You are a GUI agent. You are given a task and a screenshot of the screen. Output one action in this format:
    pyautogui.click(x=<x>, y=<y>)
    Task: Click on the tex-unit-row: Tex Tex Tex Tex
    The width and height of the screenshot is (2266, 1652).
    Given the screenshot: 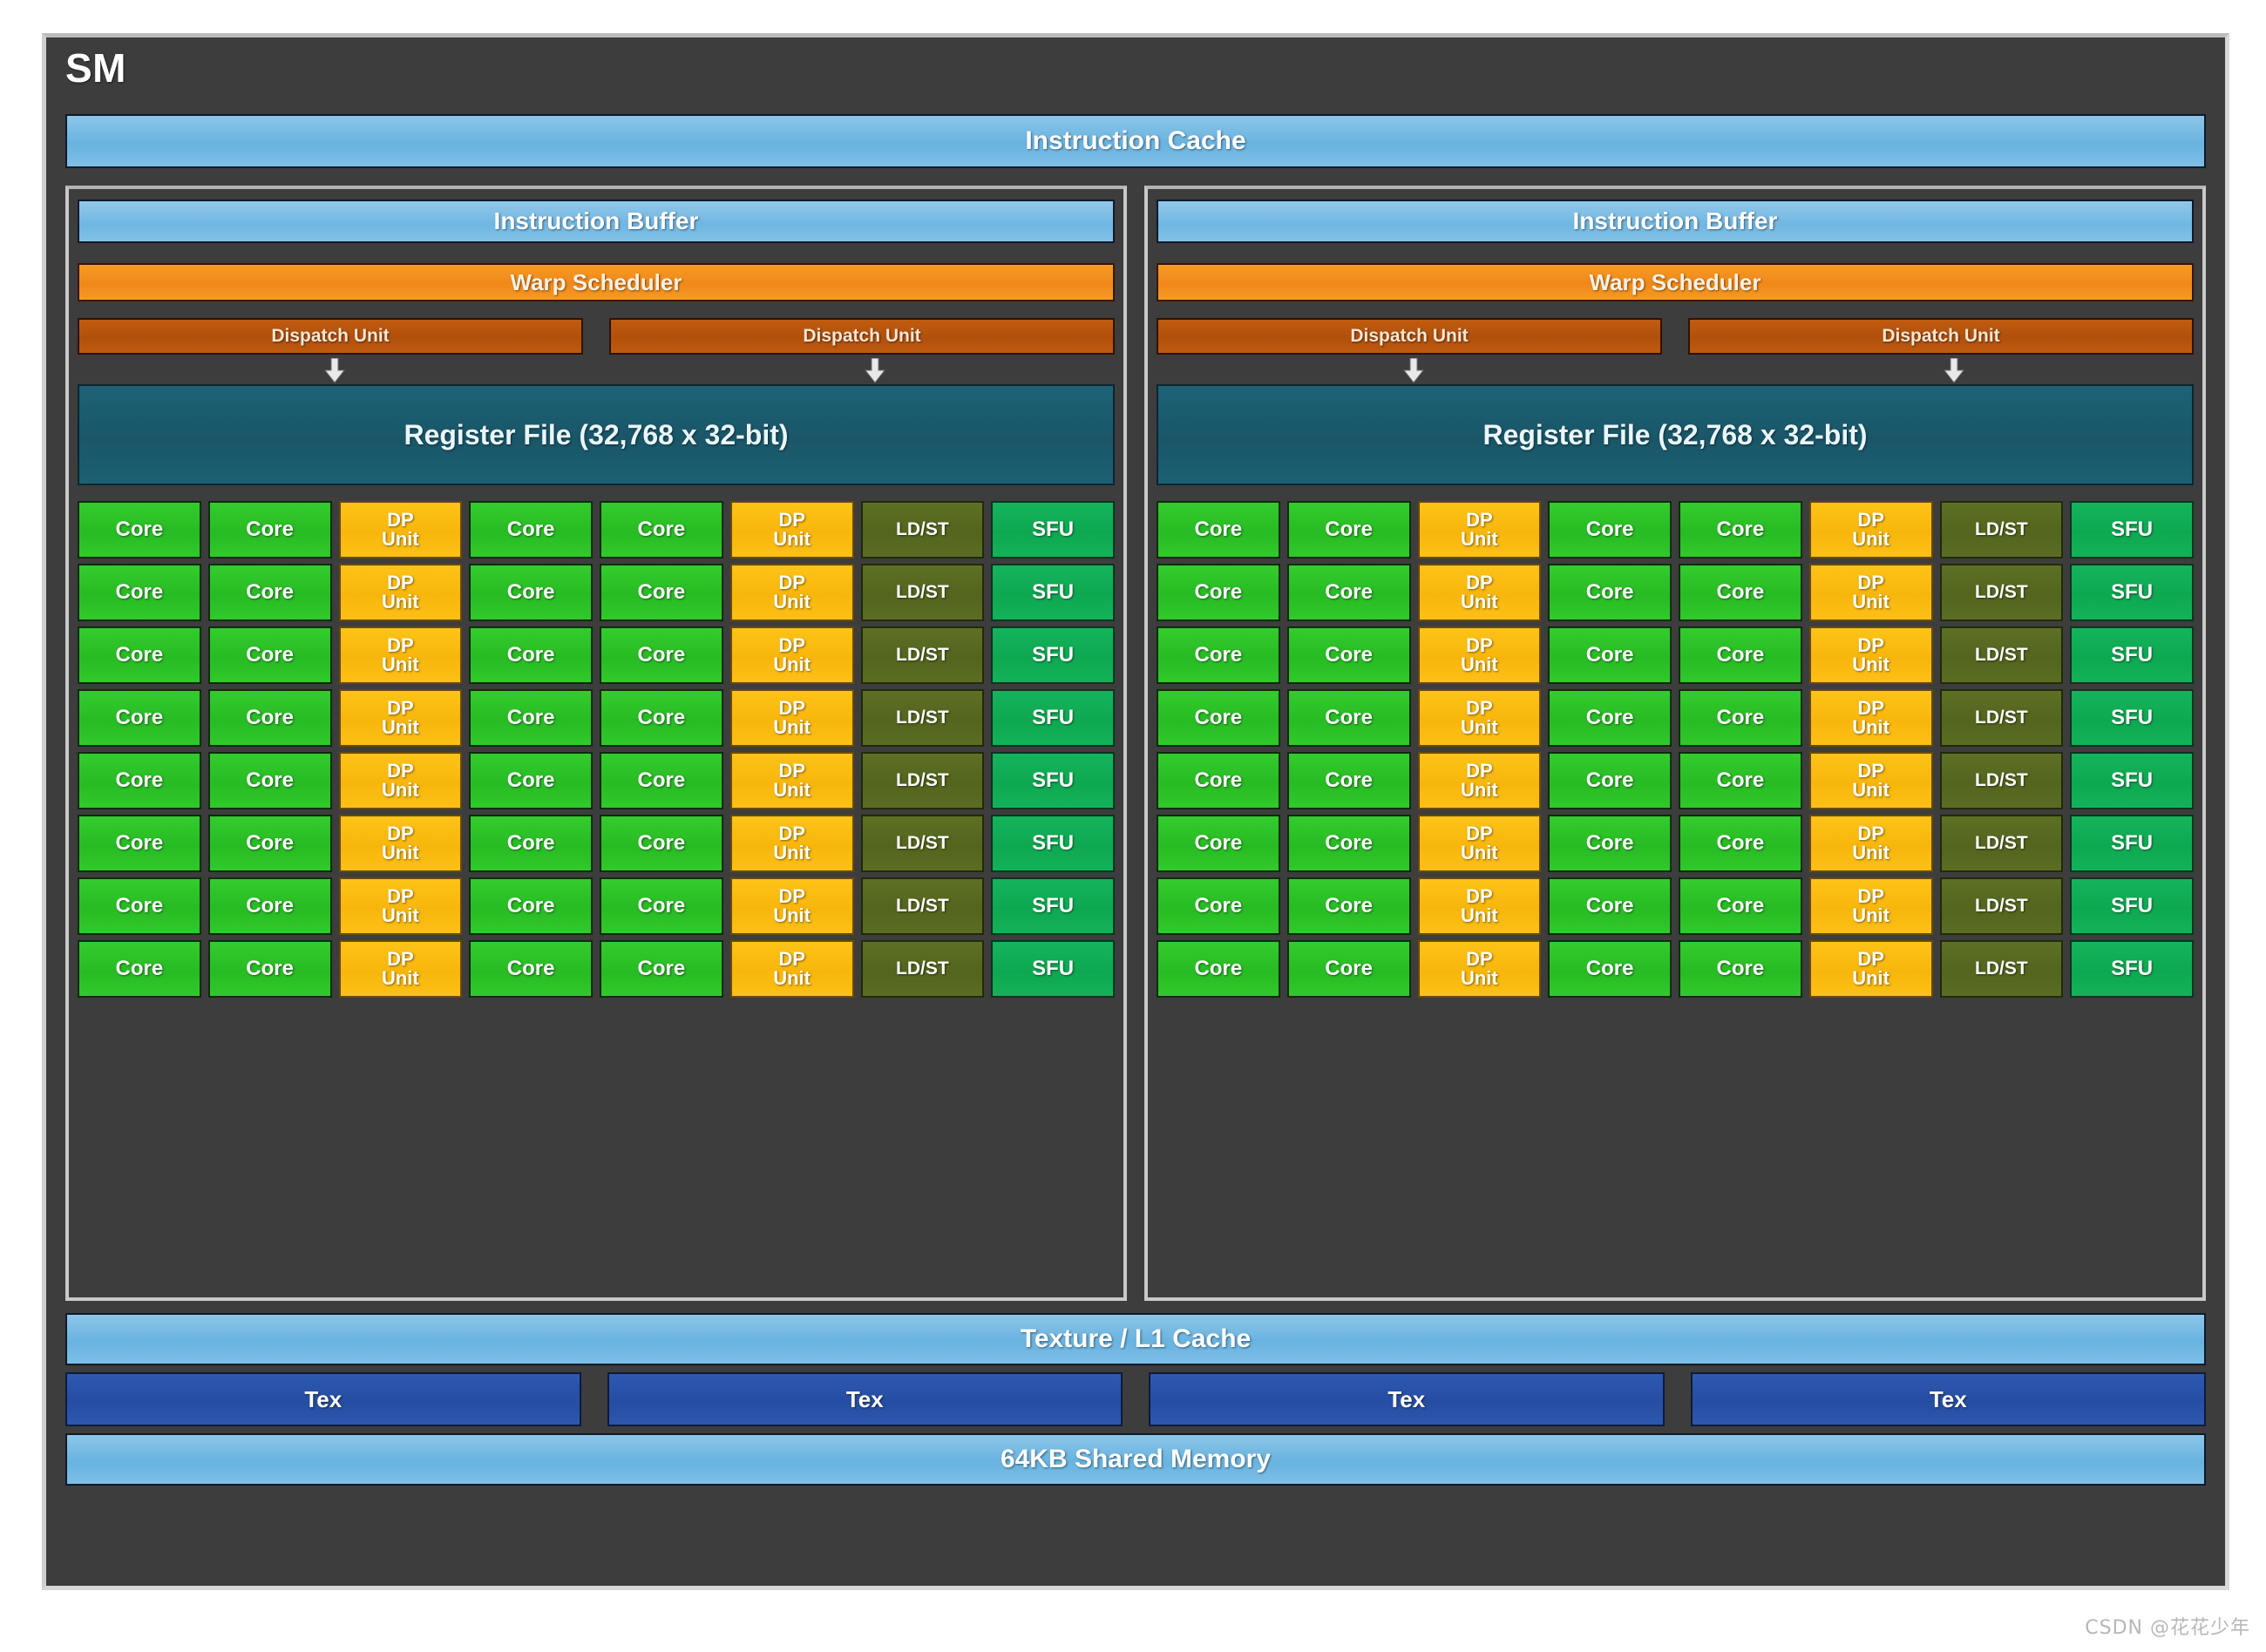 What is the action you would take?
    pyautogui.click(x=1135, y=1399)
    